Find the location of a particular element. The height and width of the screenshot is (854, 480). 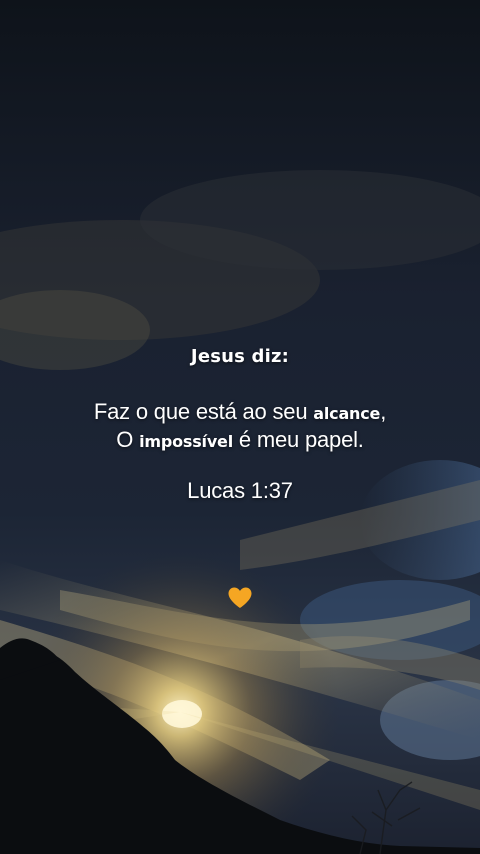

quote-line-1-text: Faz o que está ao seu is located at coordinates (203, 411).